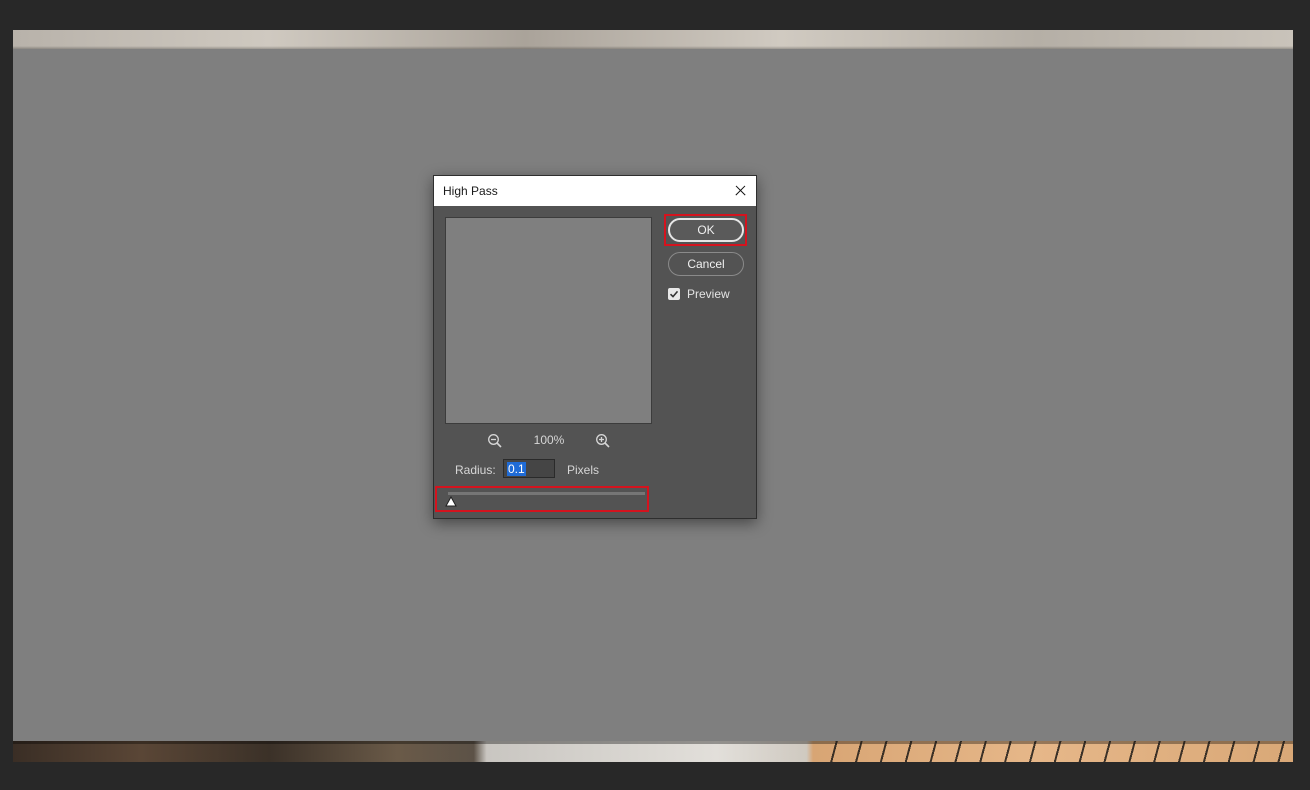 Image resolution: width=1310 pixels, height=790 pixels. What do you see at coordinates (548, 320) in the screenshot?
I see `filter-preview-area` at bounding box center [548, 320].